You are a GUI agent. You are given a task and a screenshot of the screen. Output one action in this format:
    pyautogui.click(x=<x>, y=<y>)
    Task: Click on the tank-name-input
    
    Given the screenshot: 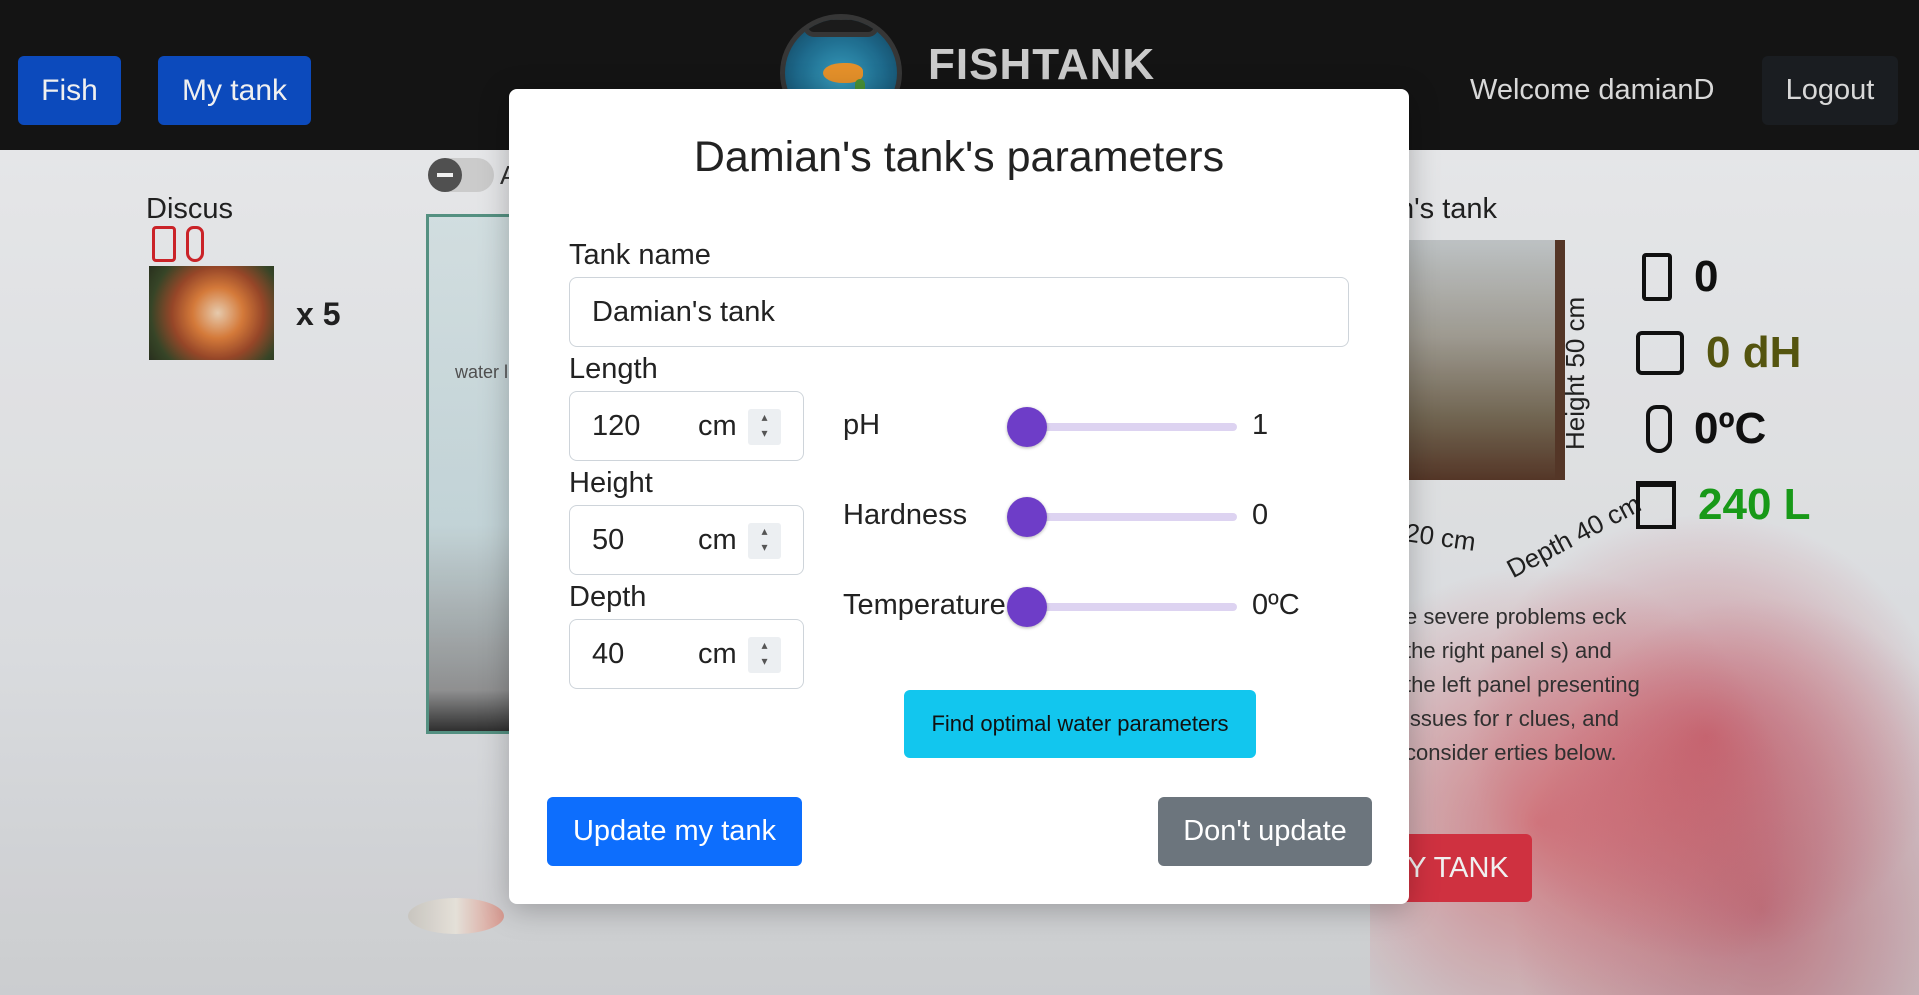 What is the action you would take?
    pyautogui.click(x=959, y=312)
    